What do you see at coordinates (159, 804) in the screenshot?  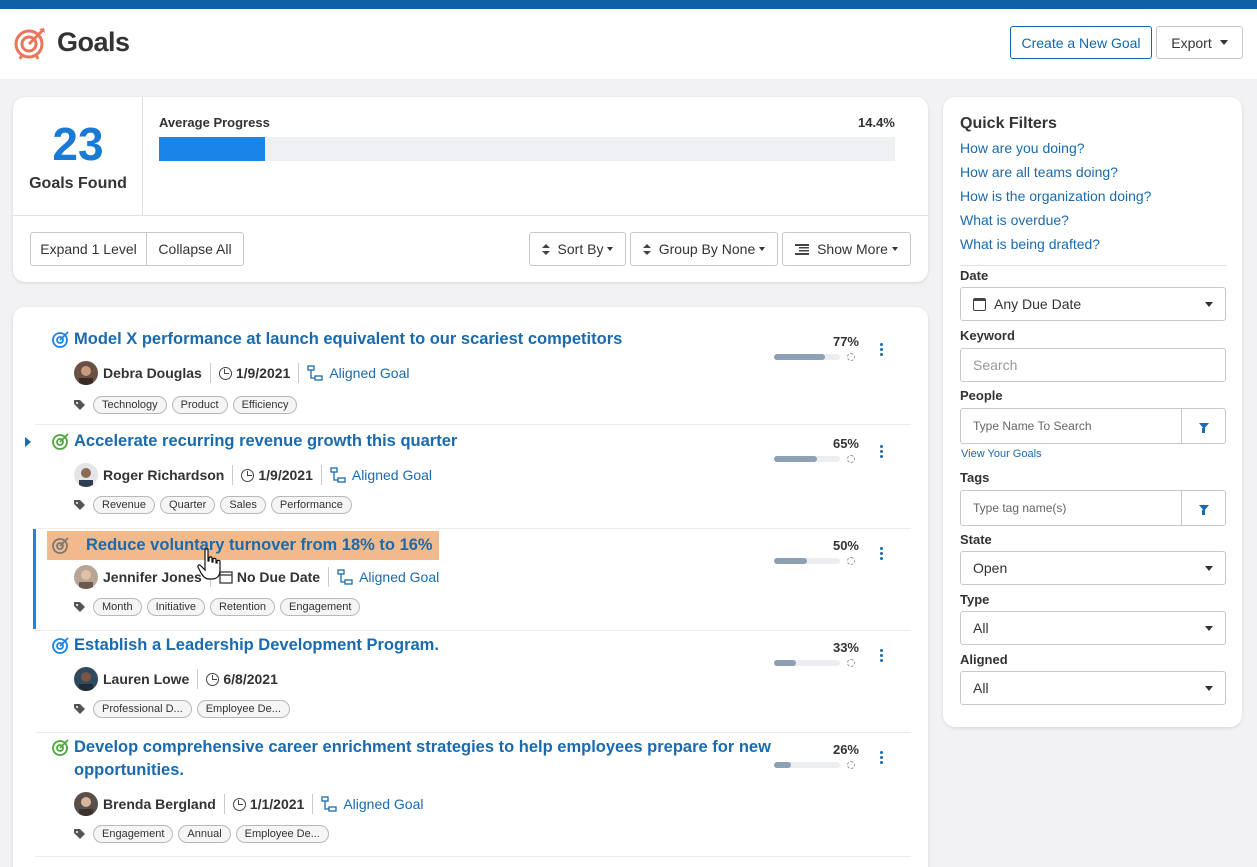 I see `owner-name: Brenda Bergland` at bounding box center [159, 804].